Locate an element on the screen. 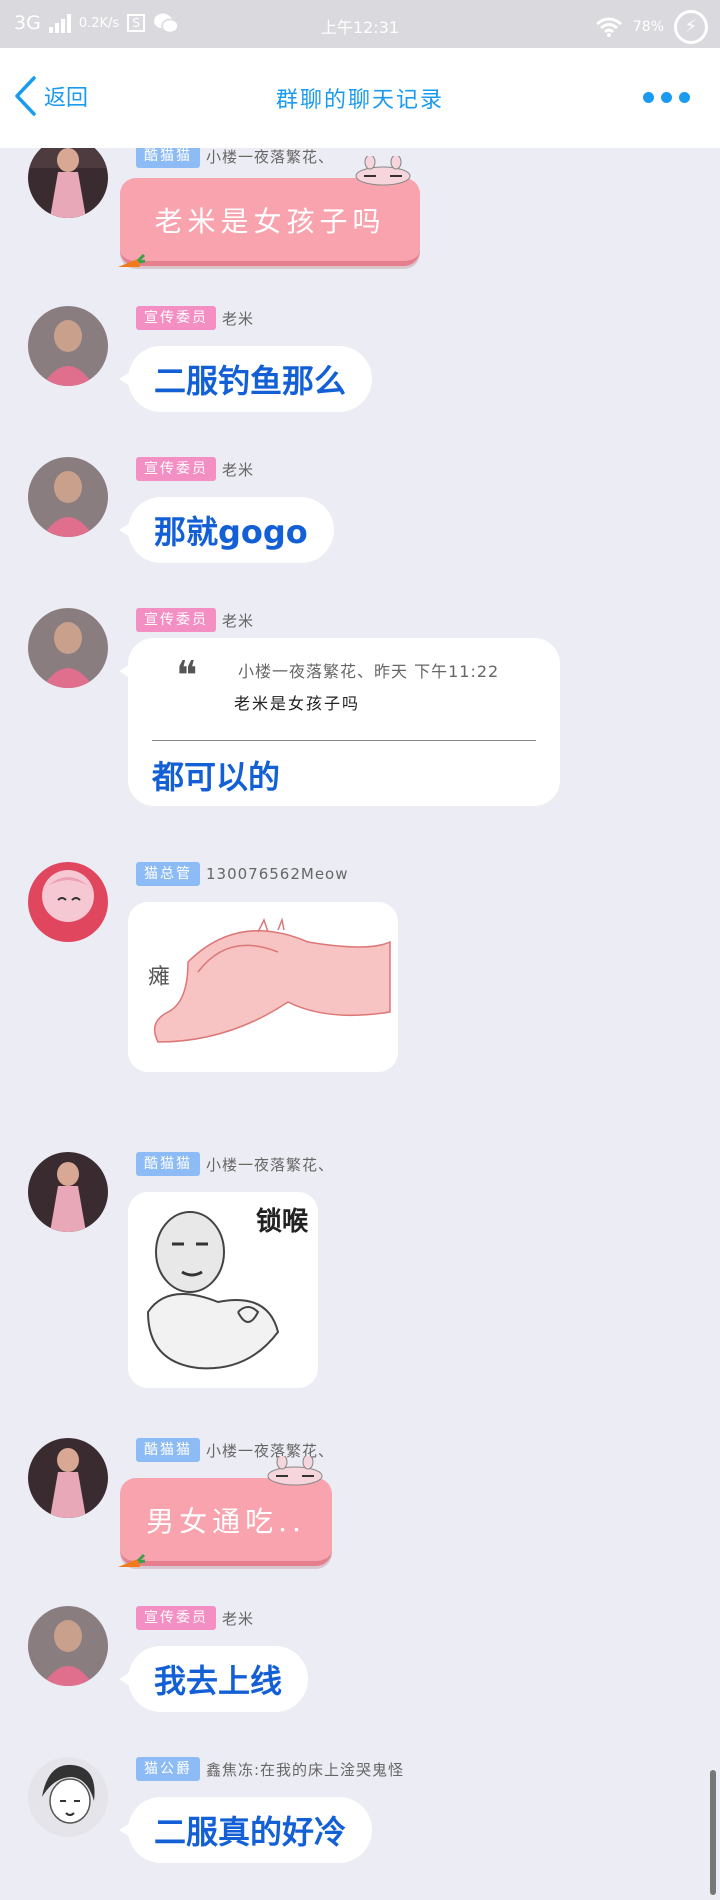 Image resolution: width=720 pixels, height=1900 pixels. page-title: 群聊的聊天记录 is located at coordinates (359, 100).